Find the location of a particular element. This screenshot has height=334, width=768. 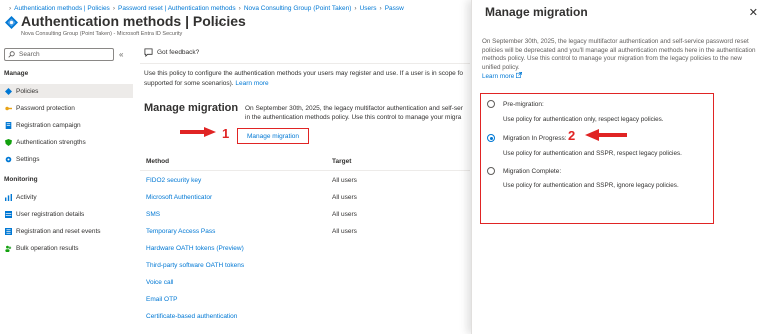

table-icon is located at coordinates (8, 214).